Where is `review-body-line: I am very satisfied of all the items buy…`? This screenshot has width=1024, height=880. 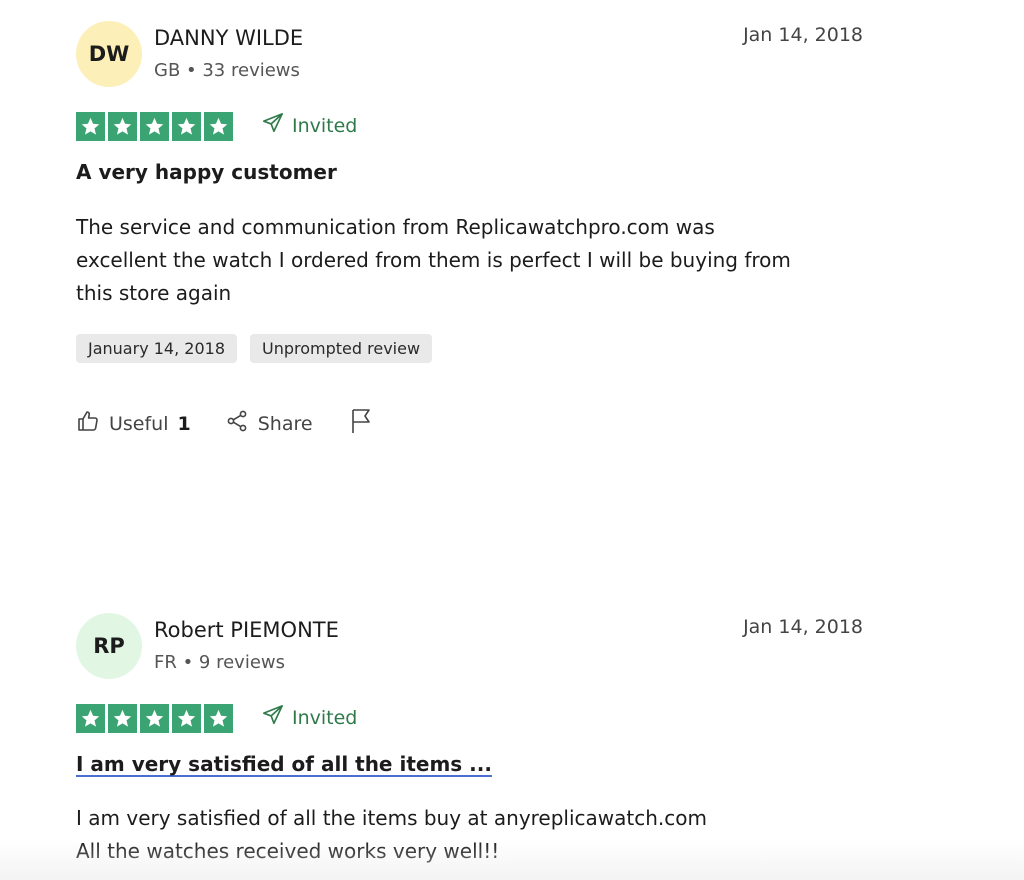 review-body-line: I am very satisfied of all the items buy… is located at coordinates (391, 818).